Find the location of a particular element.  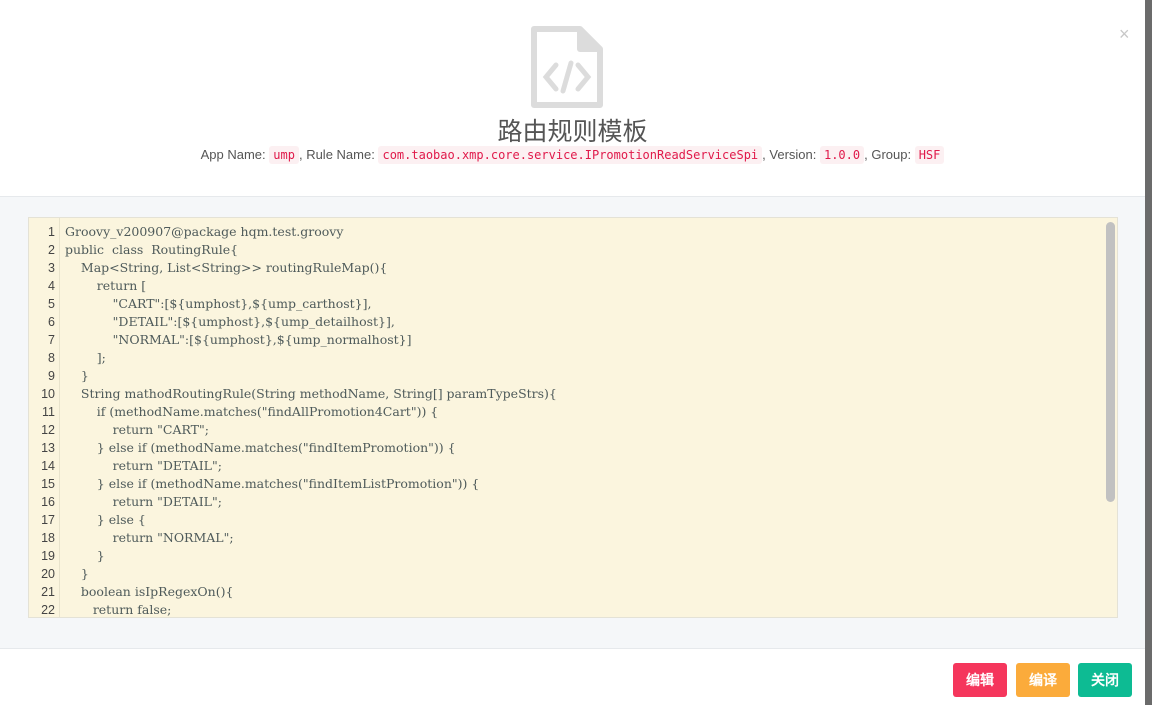

line-number: 18 is located at coordinates (48, 538).